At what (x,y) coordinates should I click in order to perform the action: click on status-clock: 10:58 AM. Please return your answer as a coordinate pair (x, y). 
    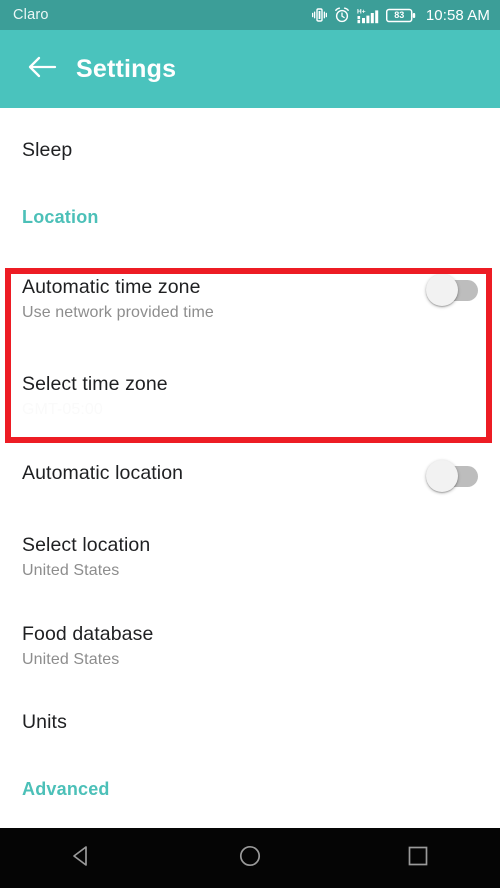
    Looking at the image, I should click on (457, 15).